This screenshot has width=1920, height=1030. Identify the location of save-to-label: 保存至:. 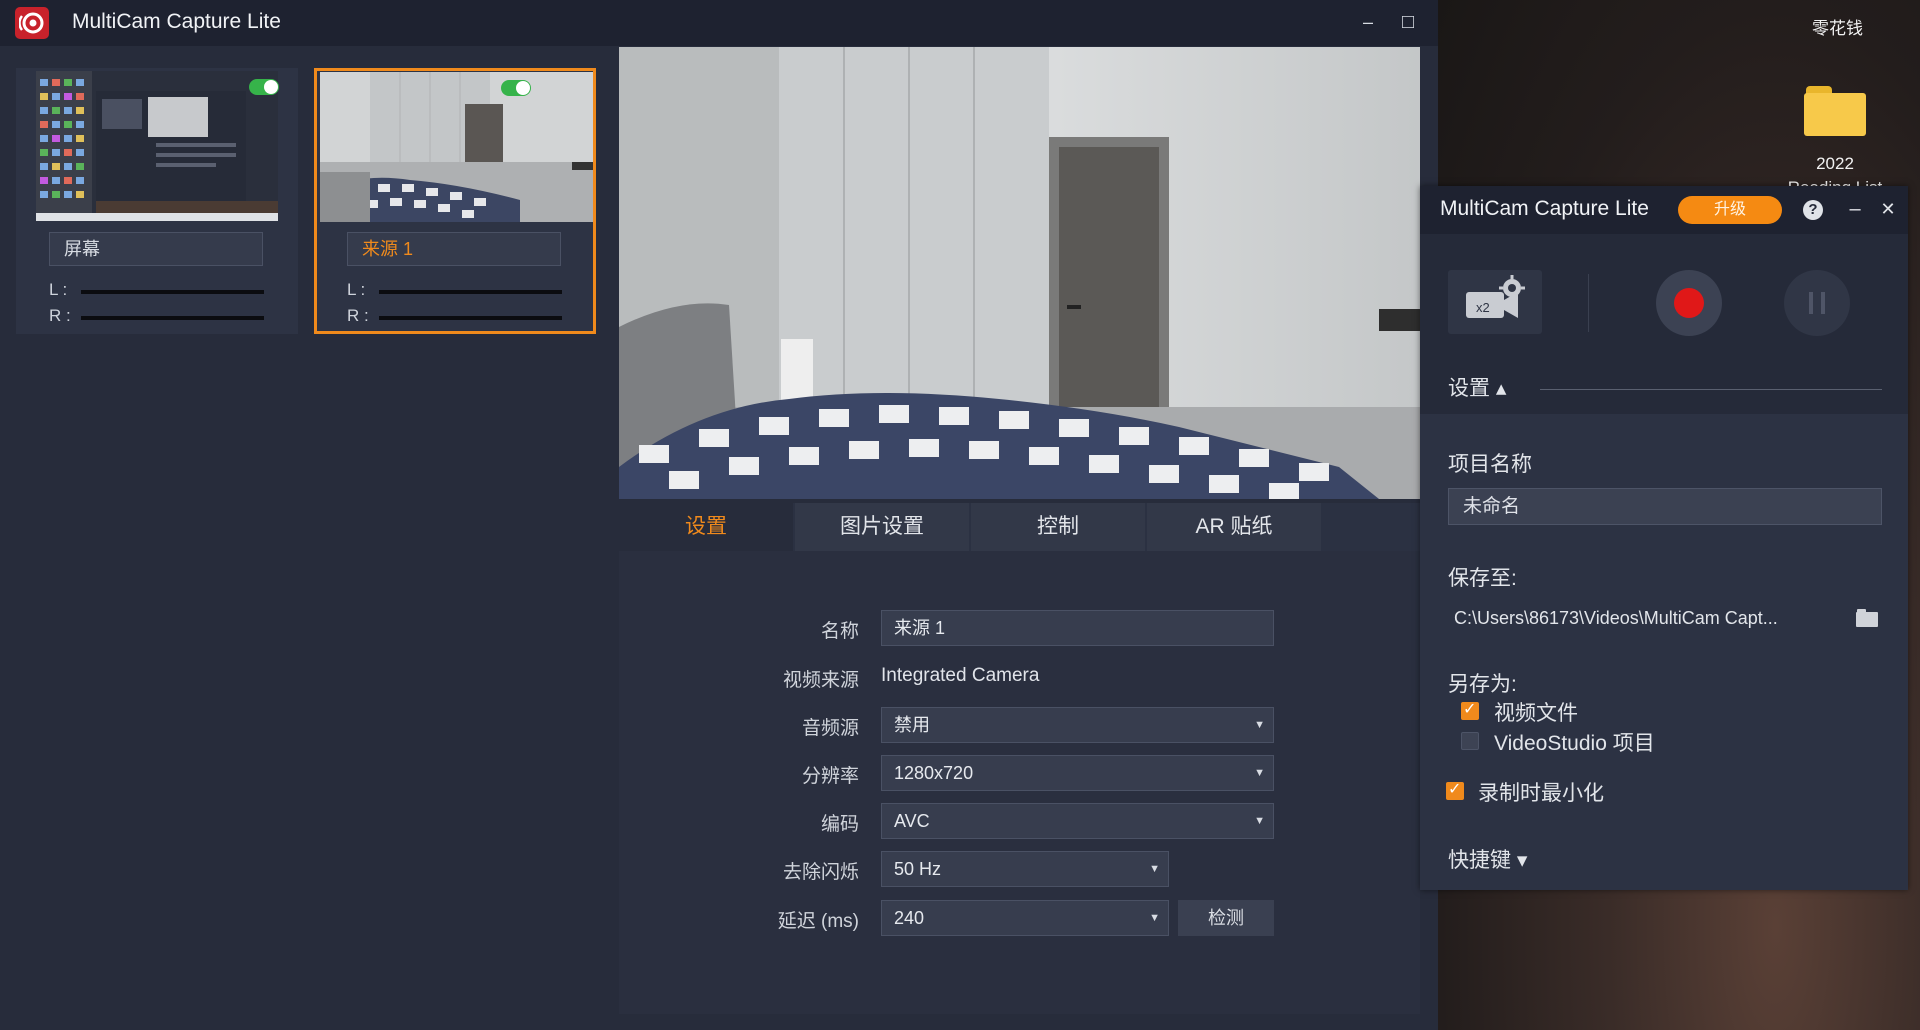
(1482, 578).